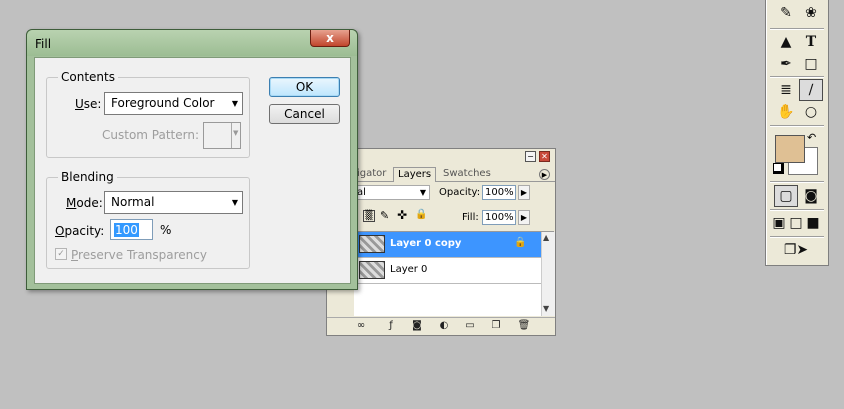  What do you see at coordinates (369, 216) in the screenshot?
I see `lock-transparency-icon: ▒` at bounding box center [369, 216].